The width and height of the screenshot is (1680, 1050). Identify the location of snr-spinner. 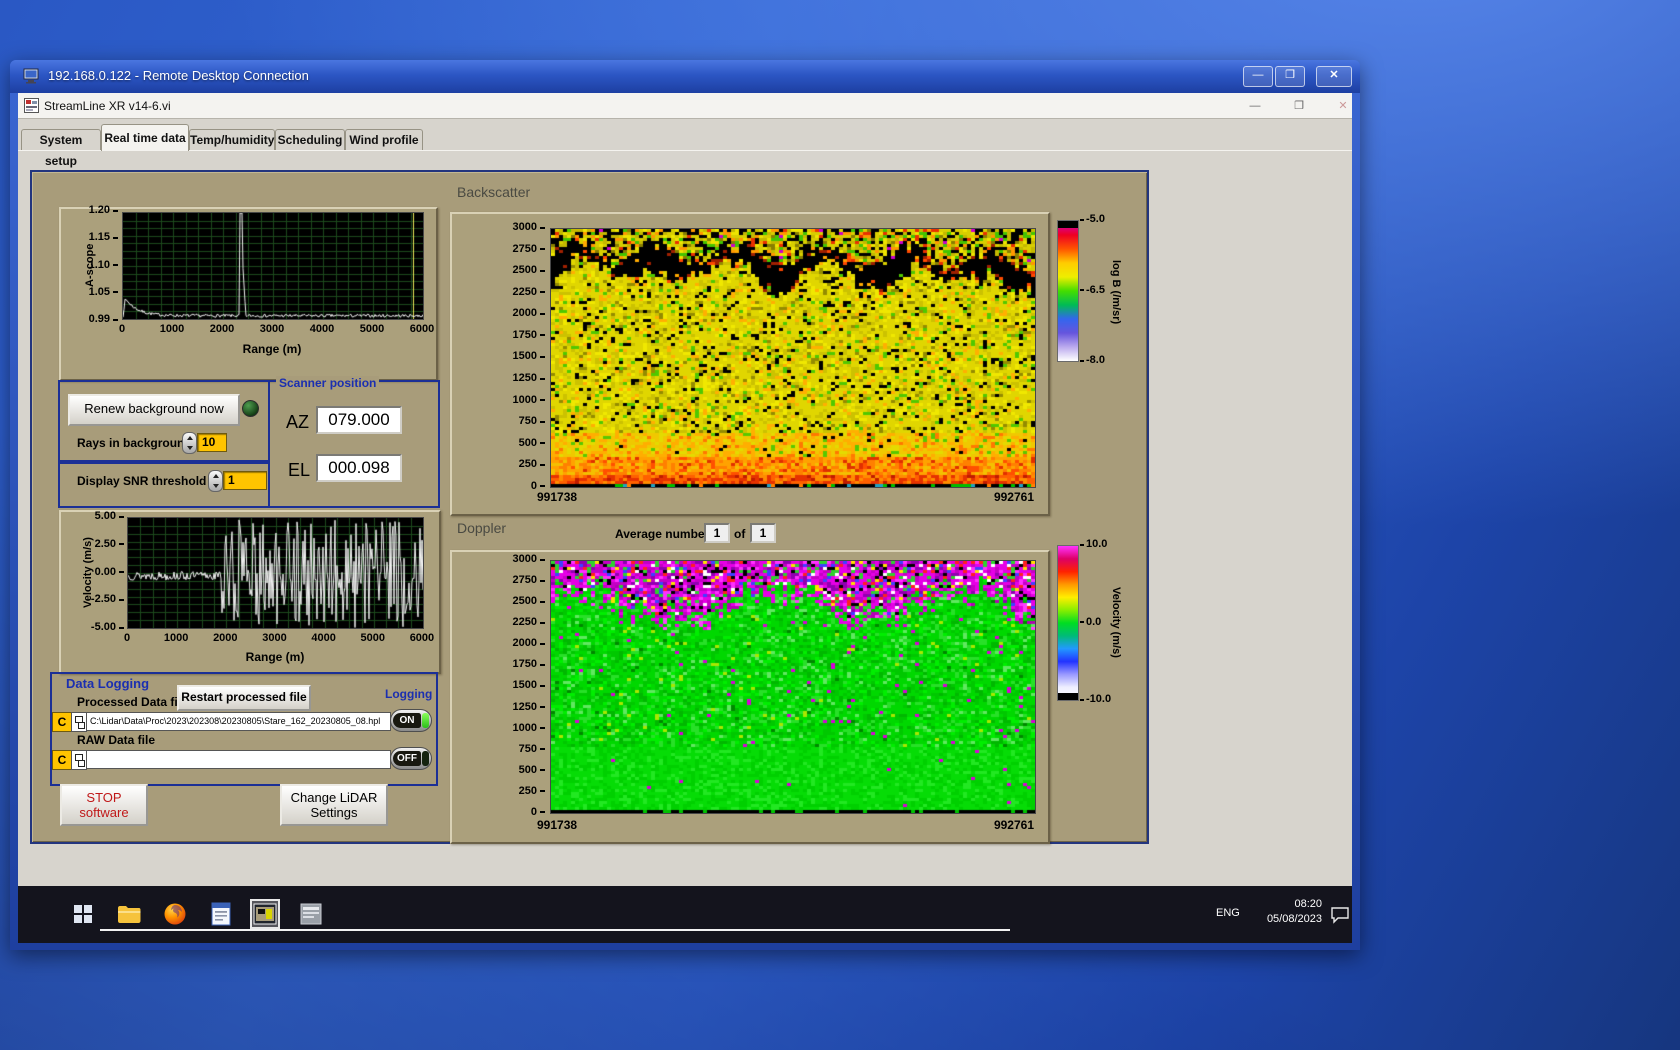
(215, 481).